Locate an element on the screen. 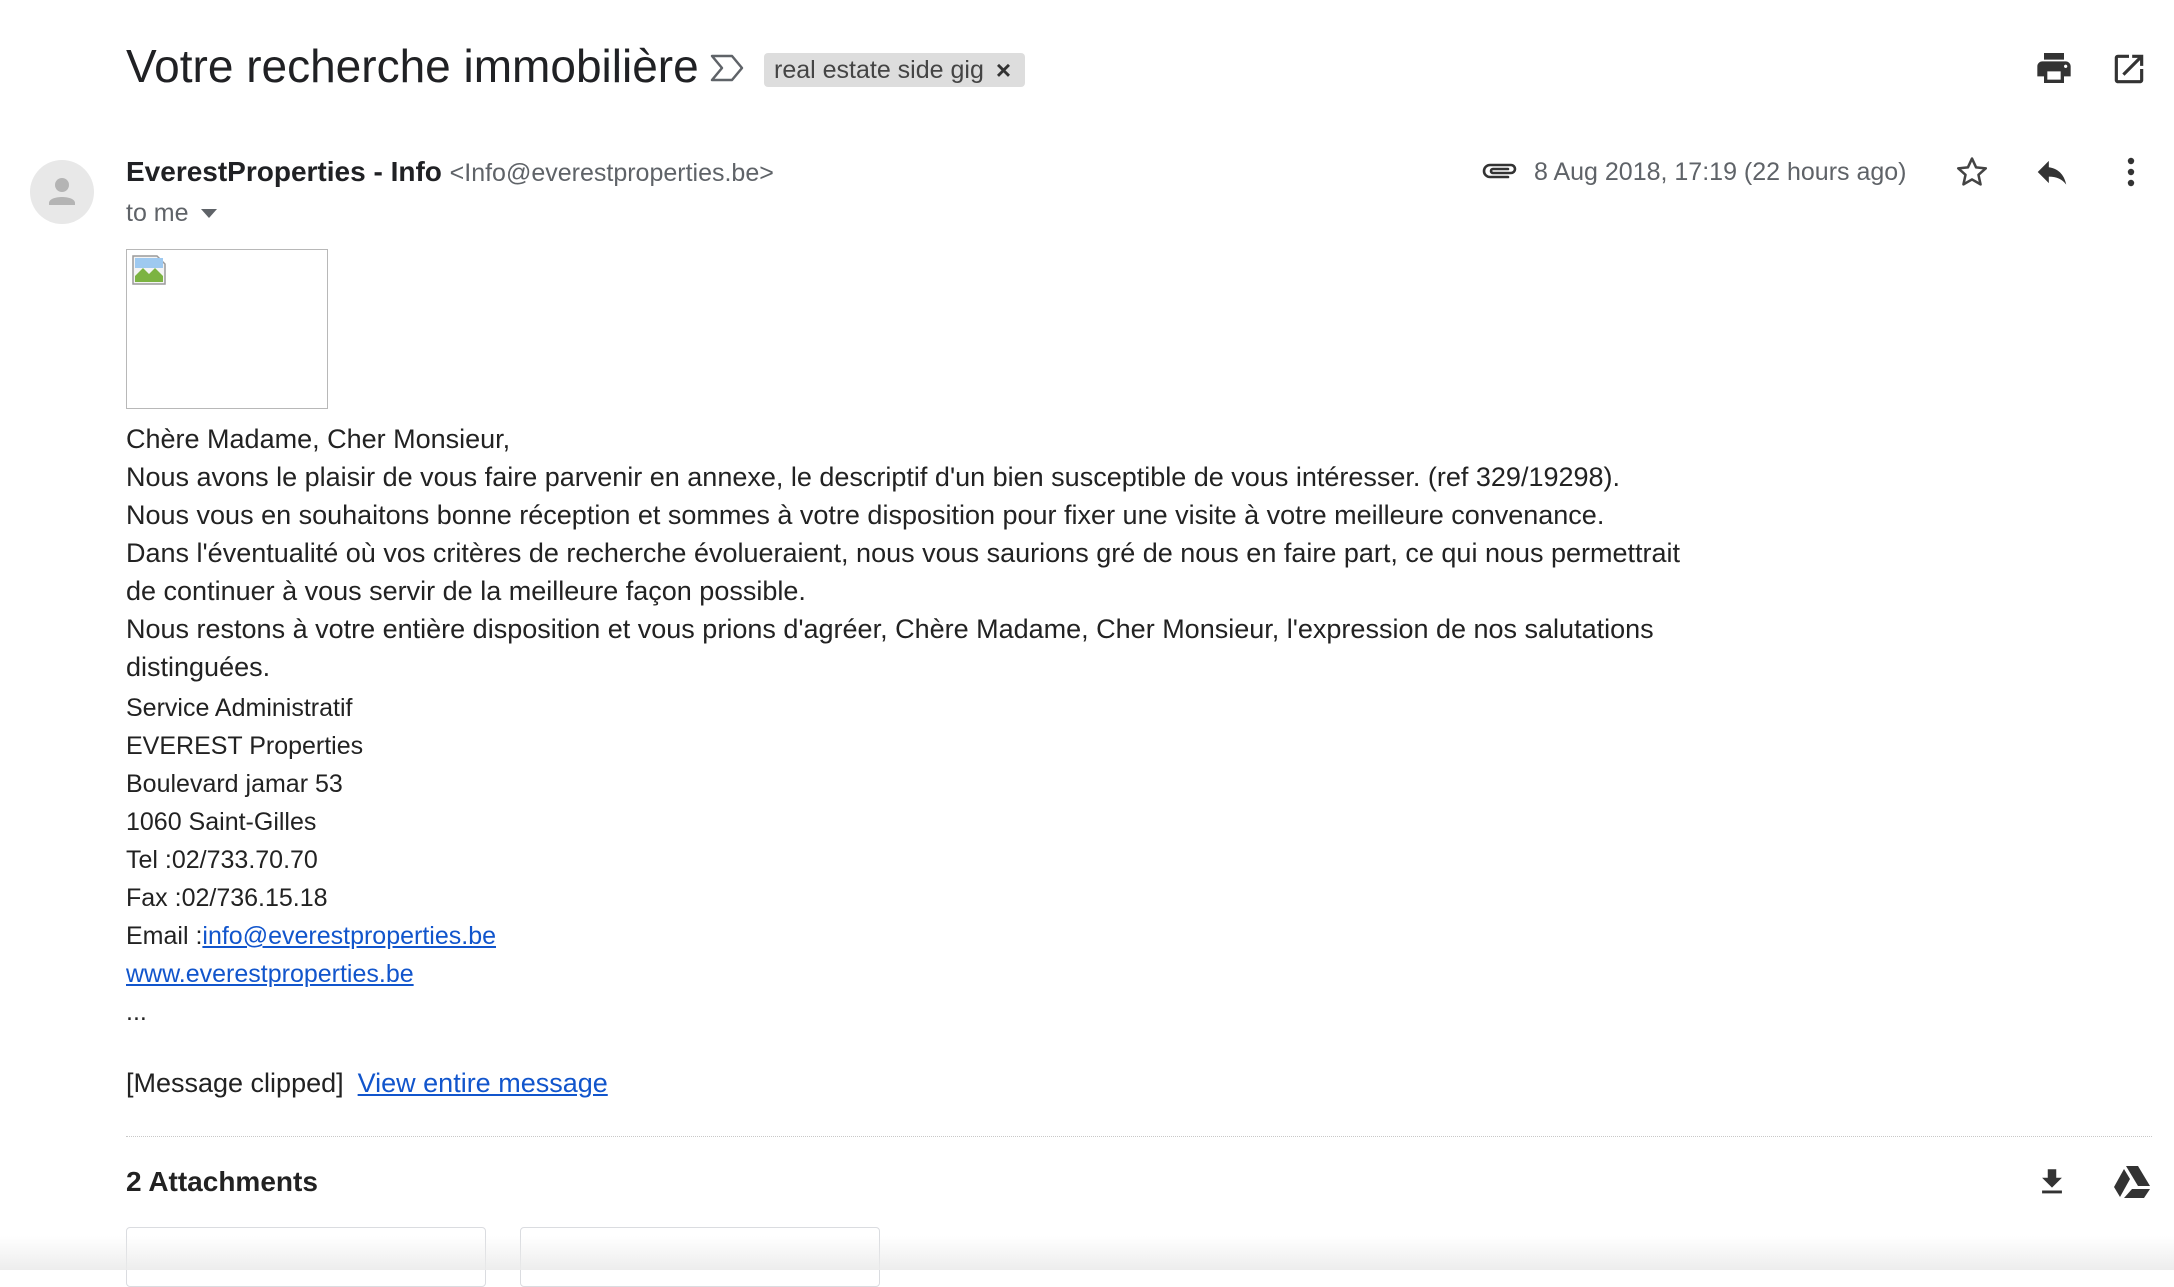  signature-email-link: info@everestproperties.be is located at coordinates (349, 936).